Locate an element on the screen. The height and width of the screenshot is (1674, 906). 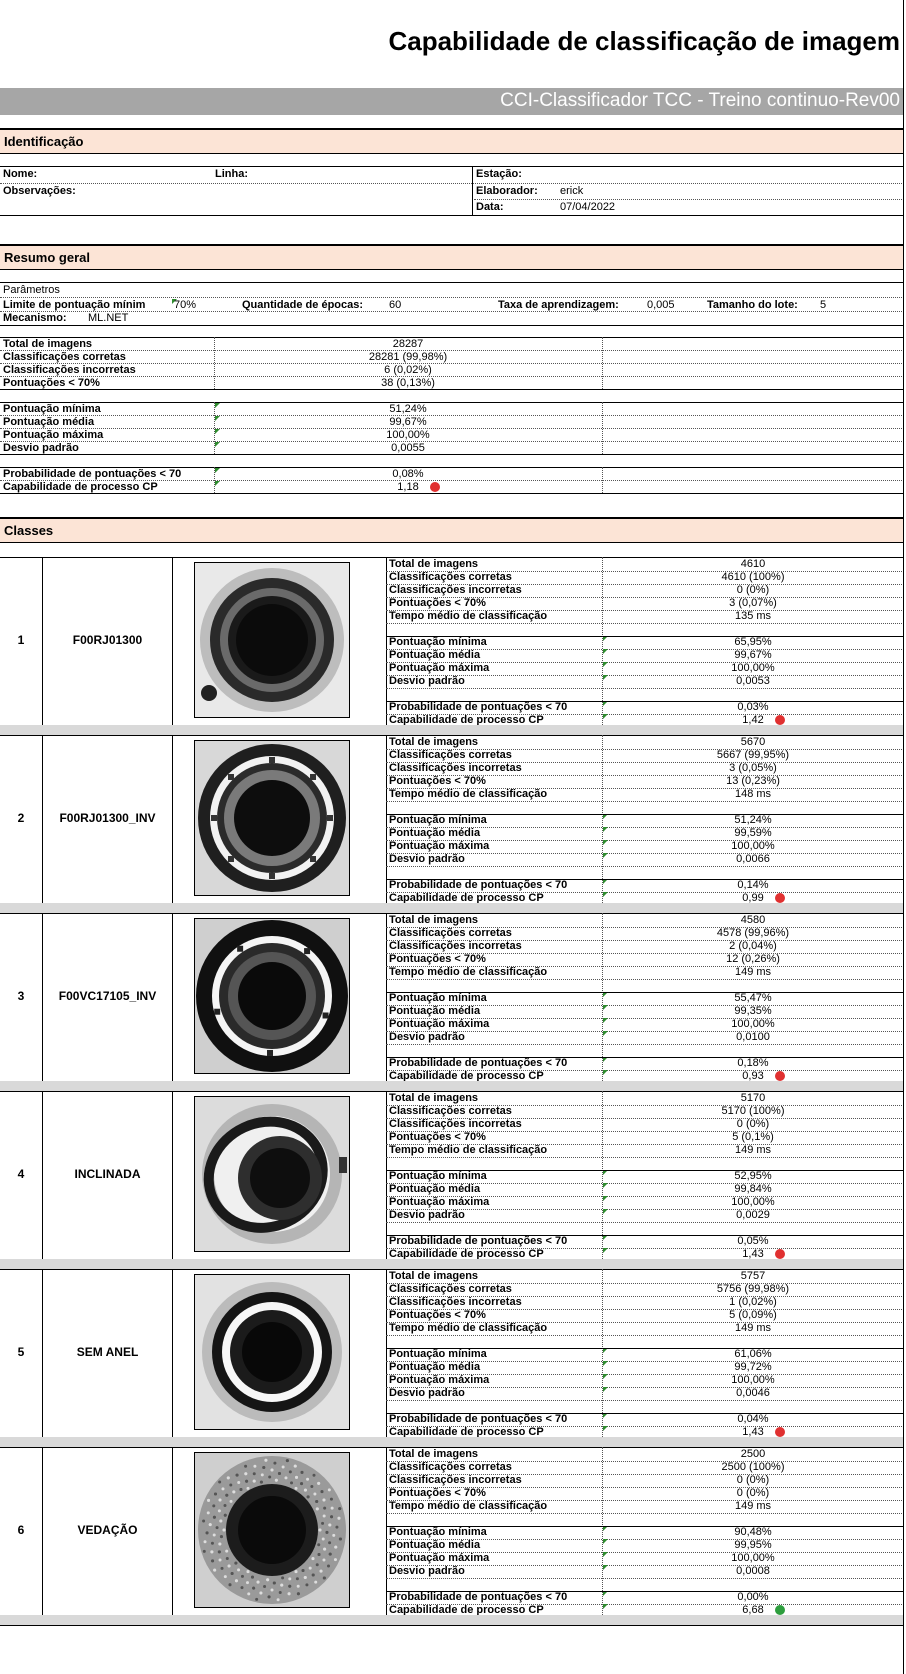
class-number: 2 is located at coordinates (21, 818).